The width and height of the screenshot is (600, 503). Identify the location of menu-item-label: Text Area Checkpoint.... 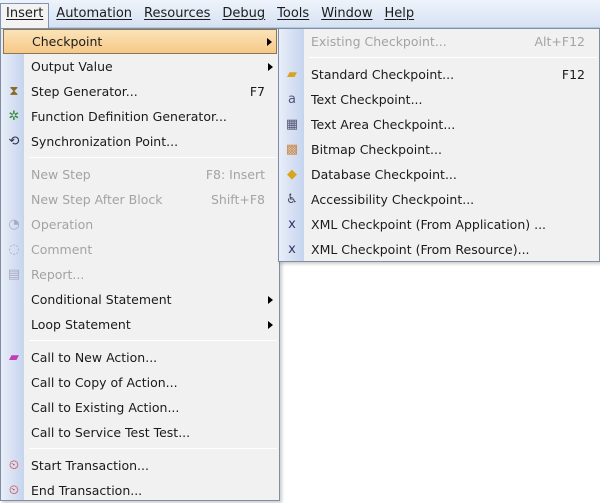
(383, 124).